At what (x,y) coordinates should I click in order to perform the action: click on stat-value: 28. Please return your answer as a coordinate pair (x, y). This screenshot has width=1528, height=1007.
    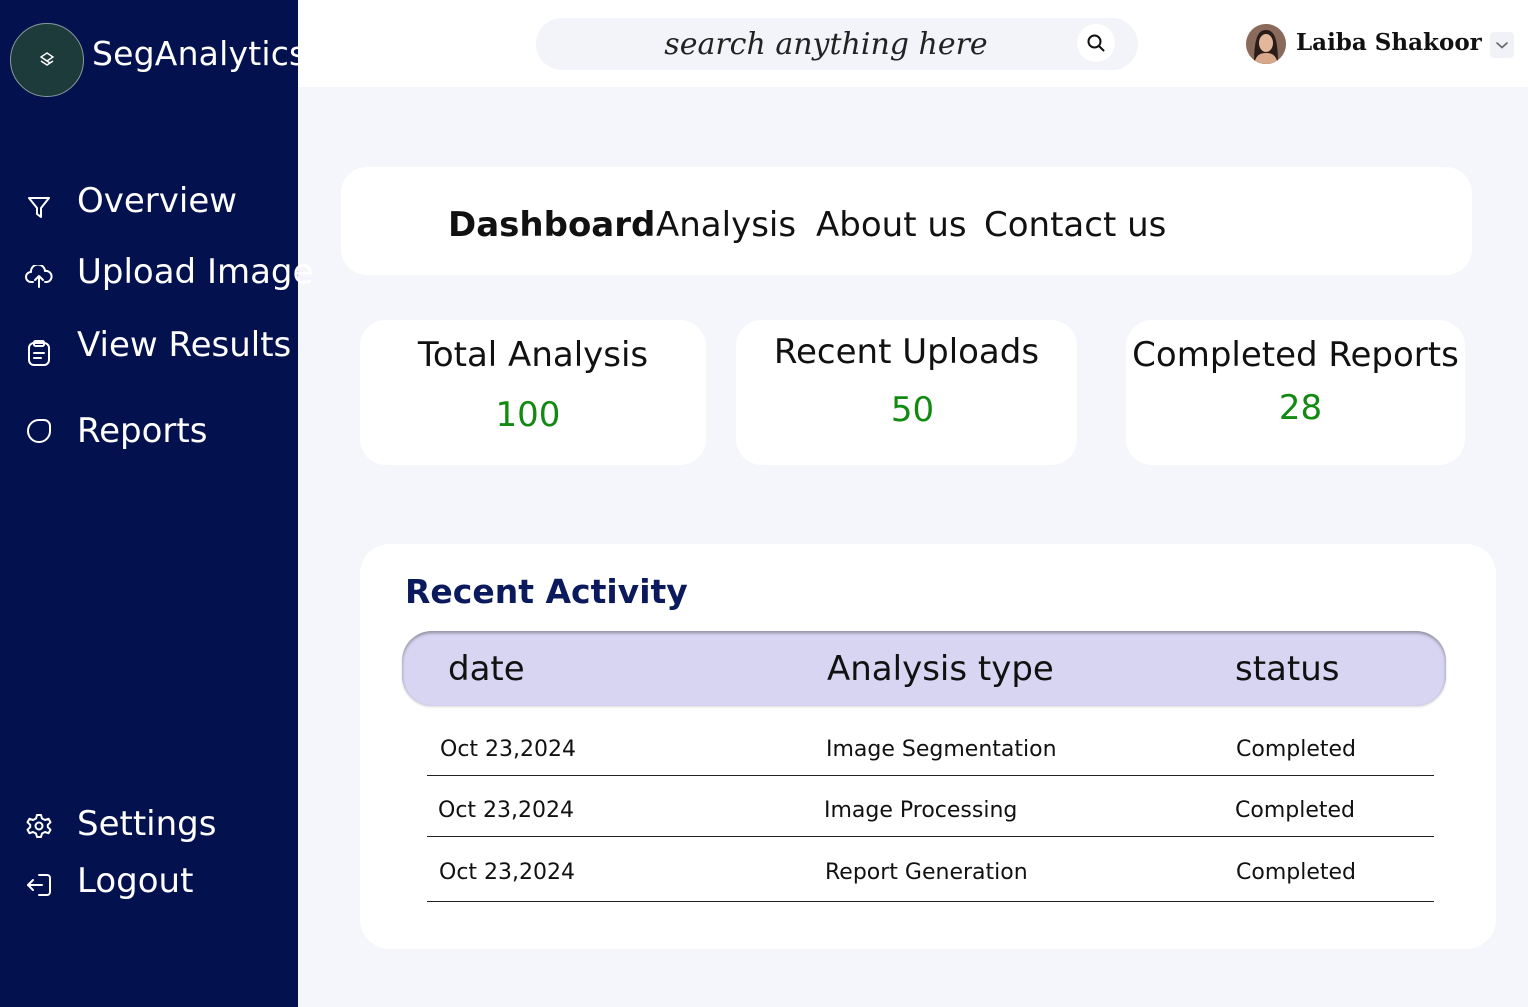
    Looking at the image, I should click on (1300, 408).